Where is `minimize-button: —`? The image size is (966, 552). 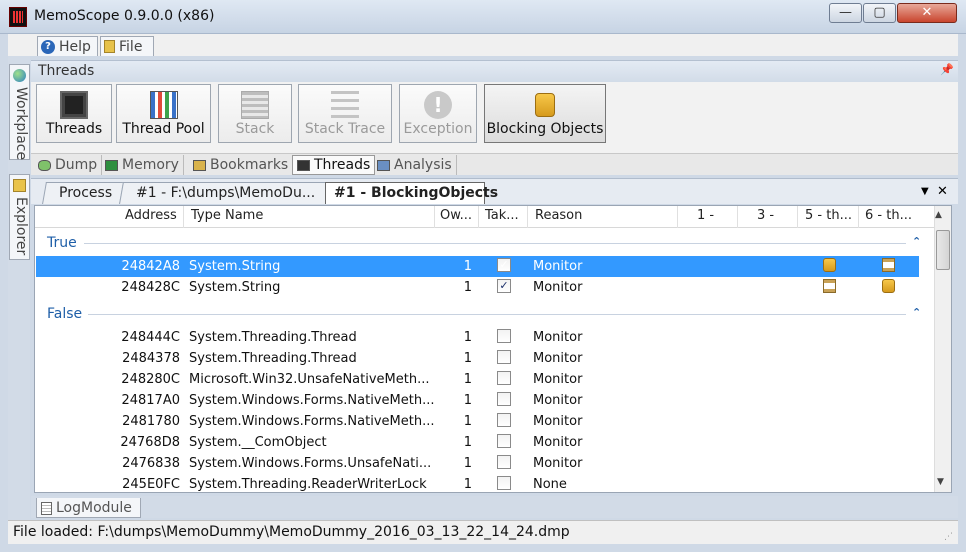 minimize-button: — is located at coordinates (845, 13).